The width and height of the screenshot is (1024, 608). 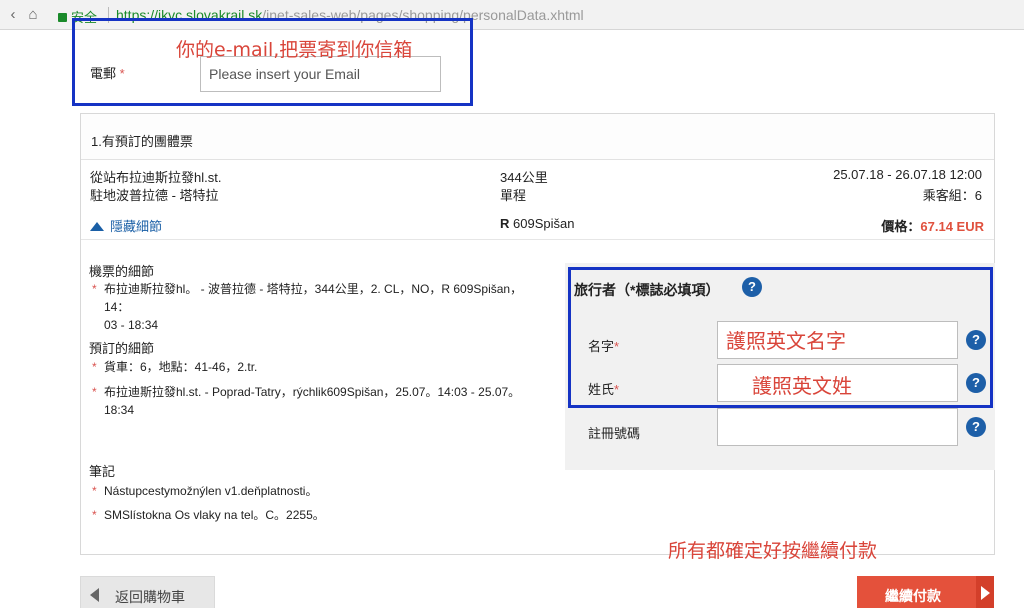 I want to click on registration-number-input, so click(x=837, y=427).